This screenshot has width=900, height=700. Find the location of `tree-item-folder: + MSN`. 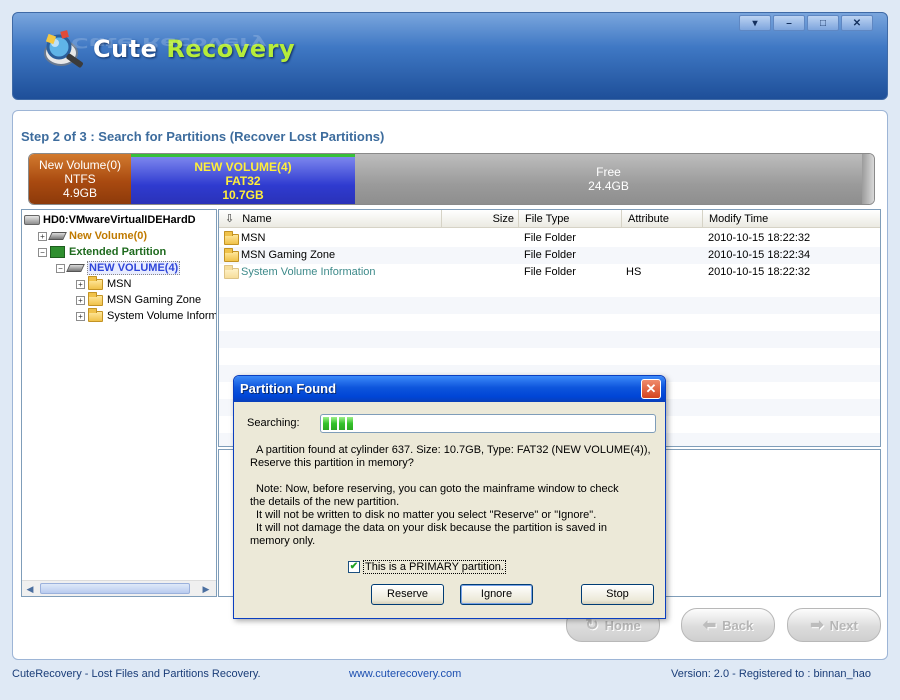

tree-item-folder: + MSN is located at coordinates (103, 283).